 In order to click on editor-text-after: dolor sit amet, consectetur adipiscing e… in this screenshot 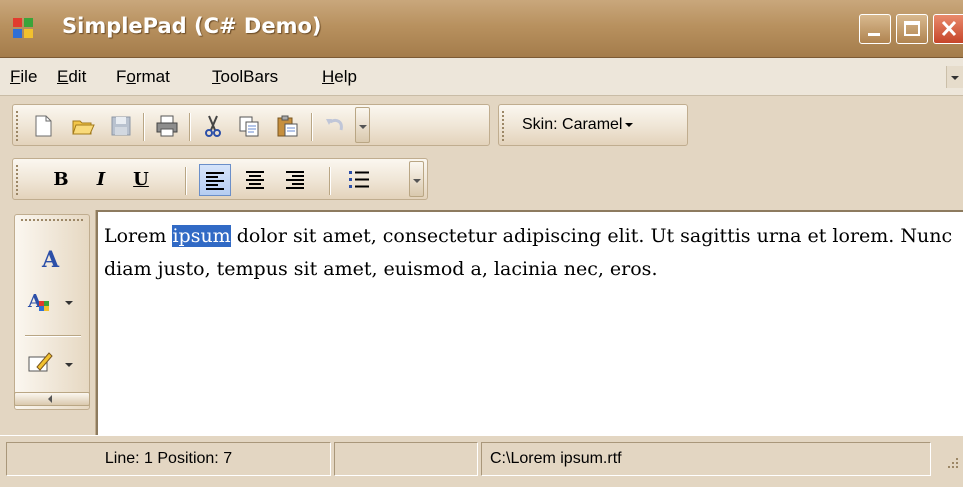, I will do `click(528, 252)`.